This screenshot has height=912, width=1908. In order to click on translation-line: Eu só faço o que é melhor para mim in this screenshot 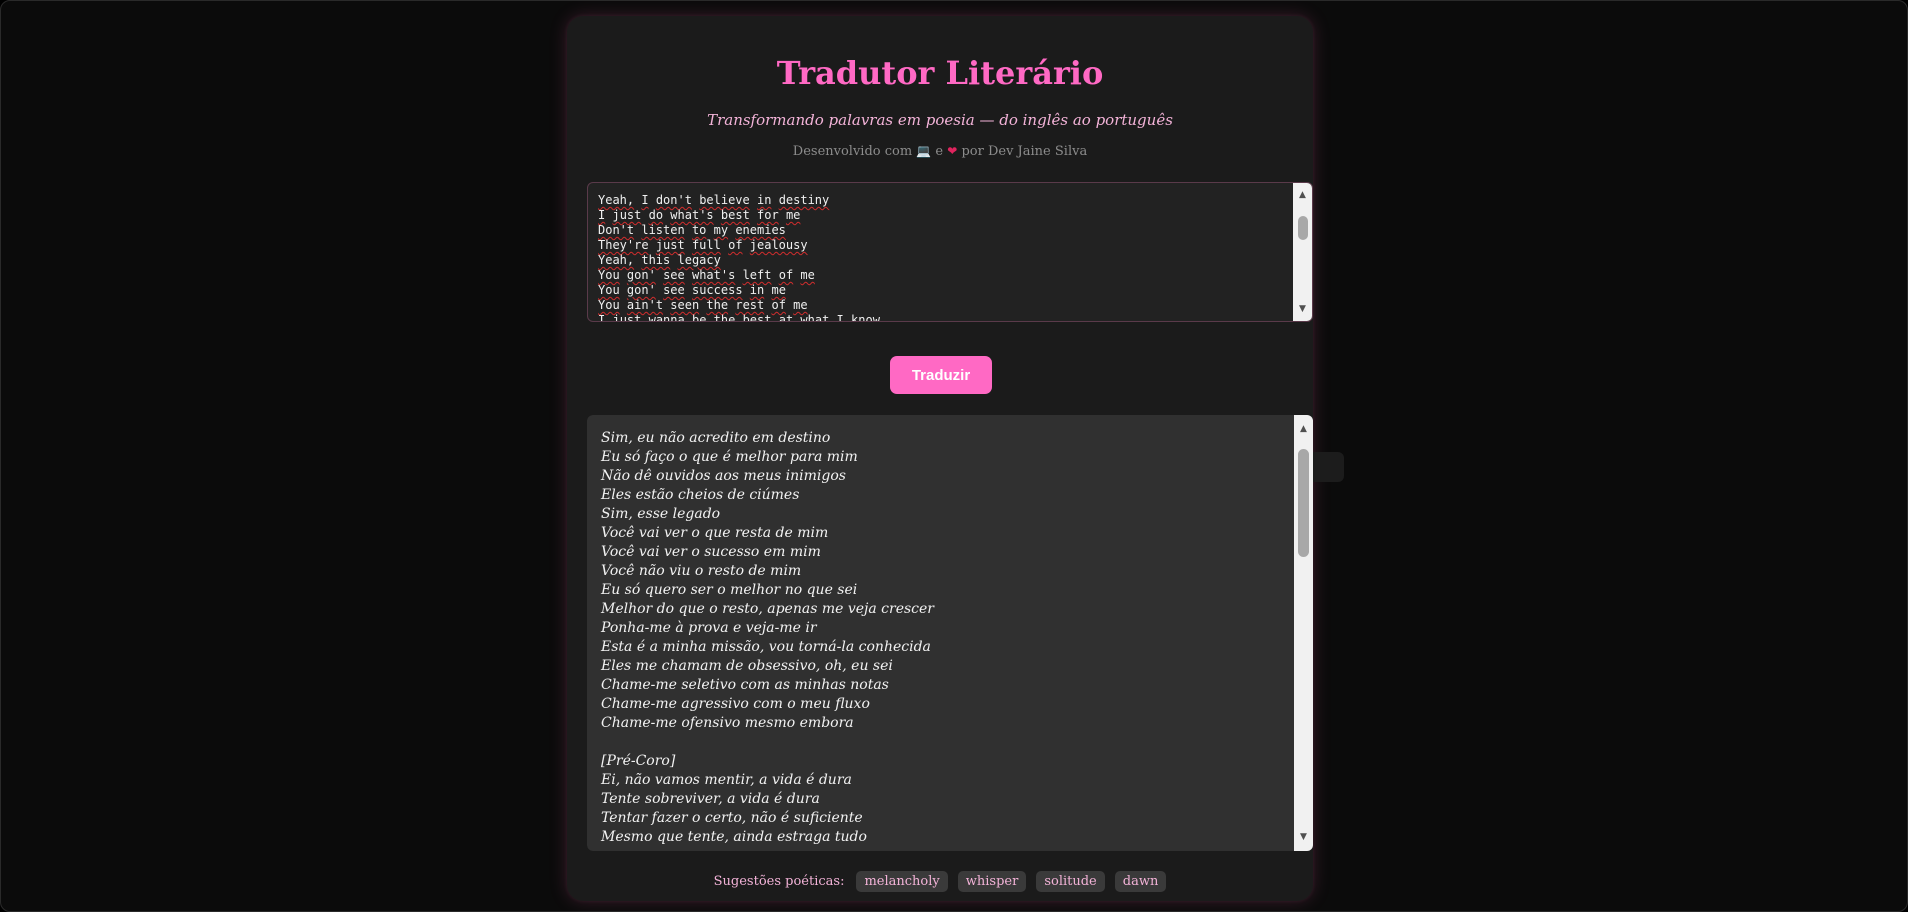, I will do `click(729, 457)`.